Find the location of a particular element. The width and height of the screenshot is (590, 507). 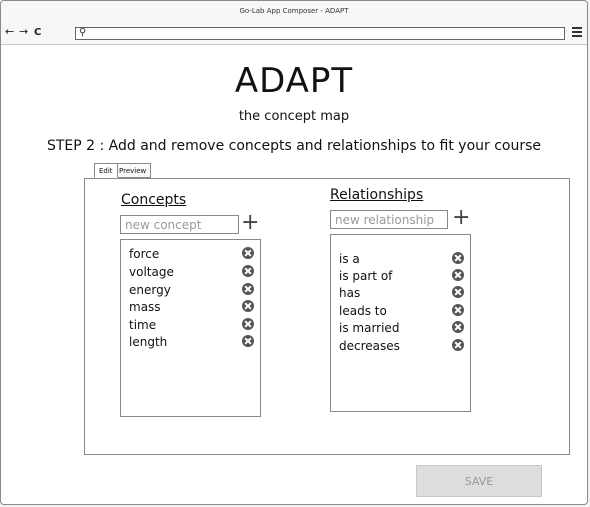

concept-item: length is located at coordinates (148, 342).